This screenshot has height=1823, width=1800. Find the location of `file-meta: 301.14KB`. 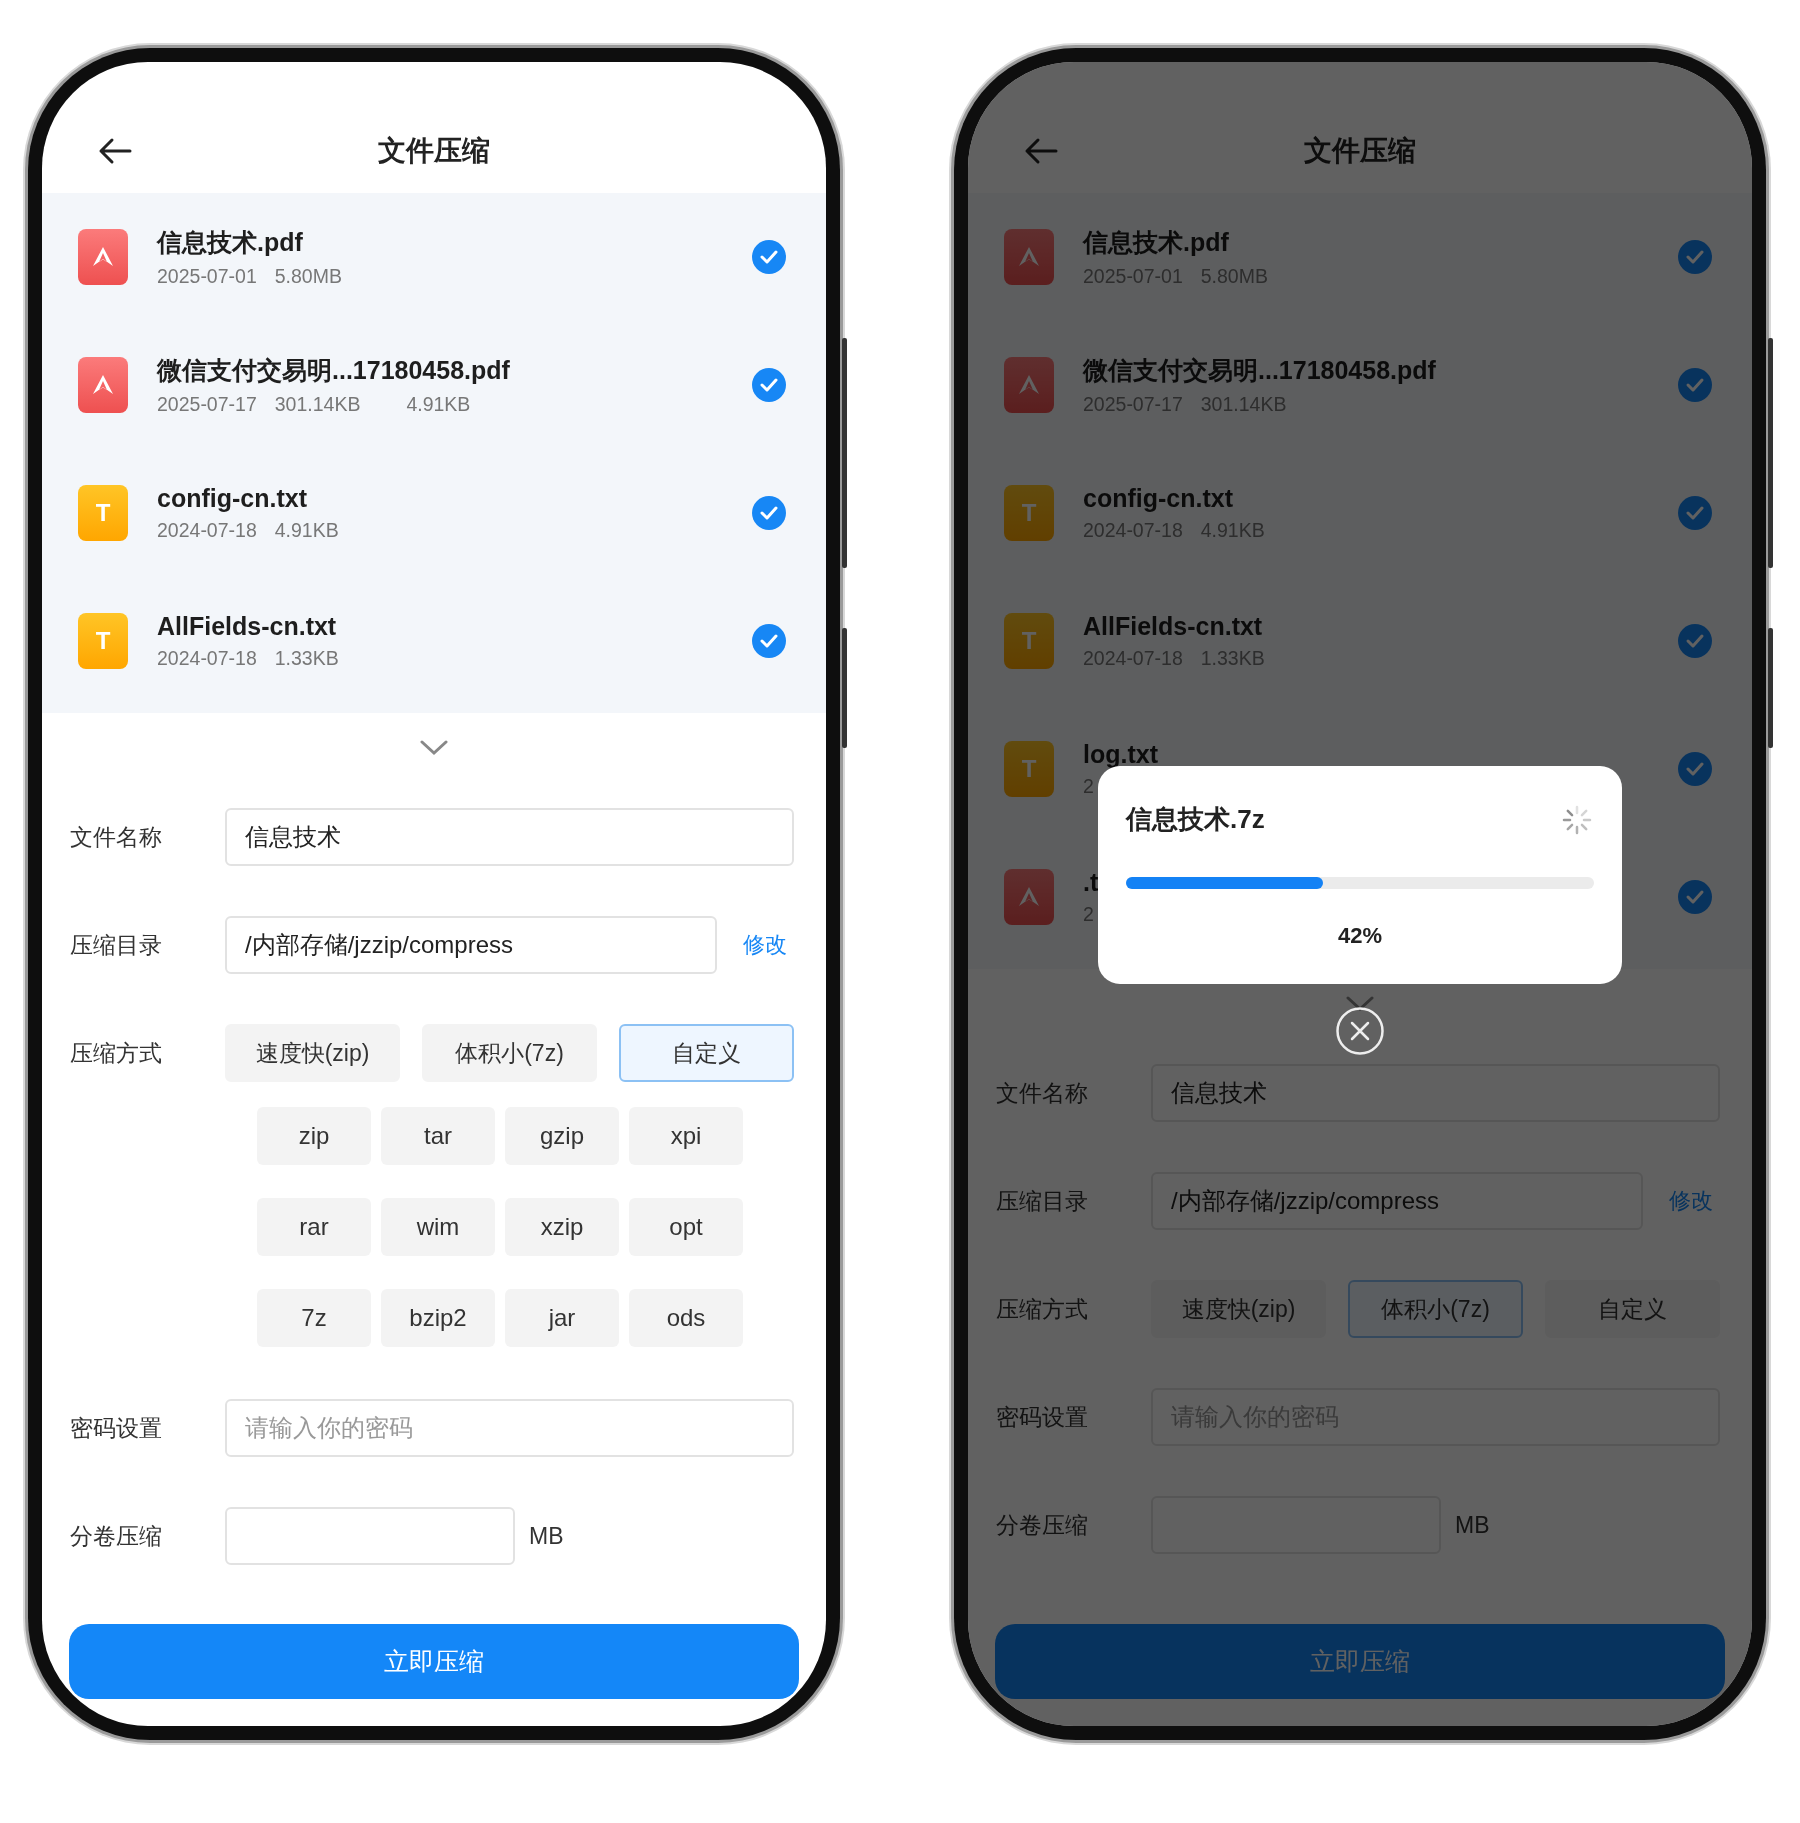

file-meta: 301.14KB is located at coordinates (317, 404).